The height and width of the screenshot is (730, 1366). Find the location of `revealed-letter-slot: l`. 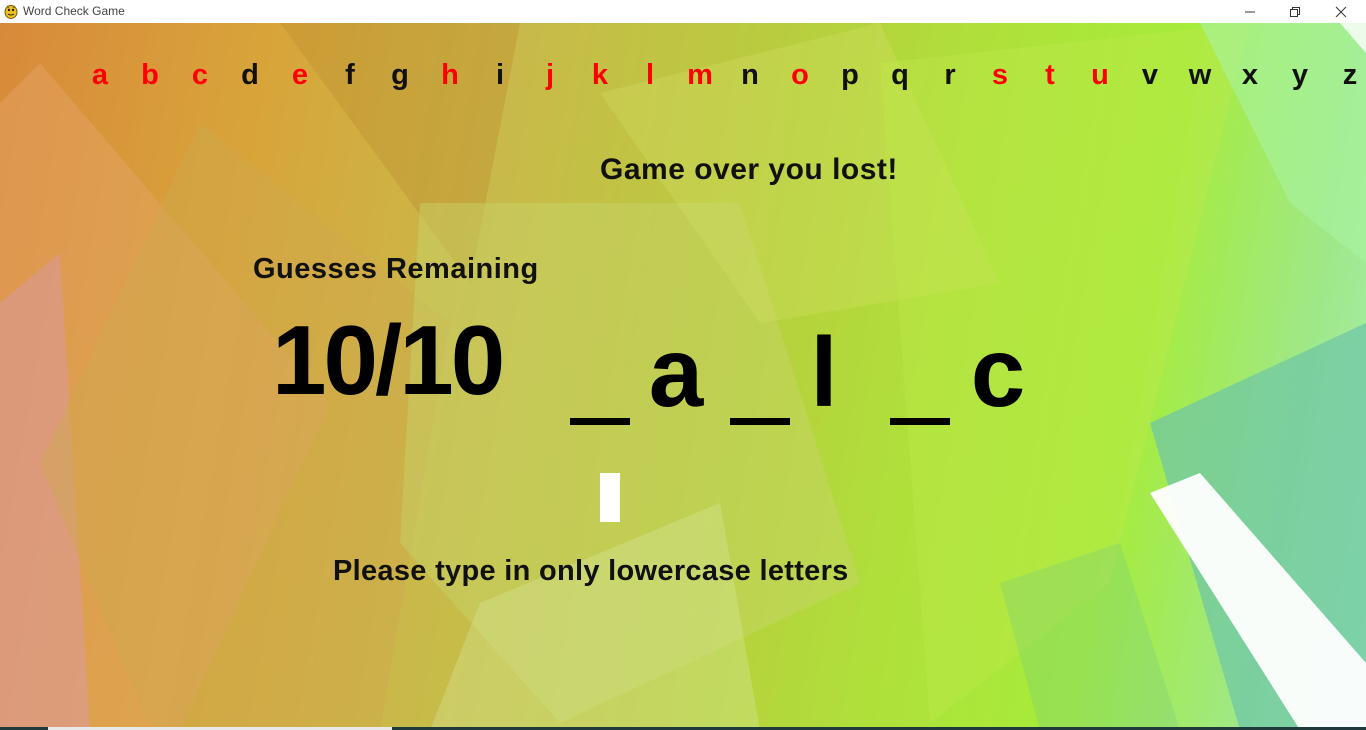

revealed-letter-slot: l is located at coordinates (824, 378).